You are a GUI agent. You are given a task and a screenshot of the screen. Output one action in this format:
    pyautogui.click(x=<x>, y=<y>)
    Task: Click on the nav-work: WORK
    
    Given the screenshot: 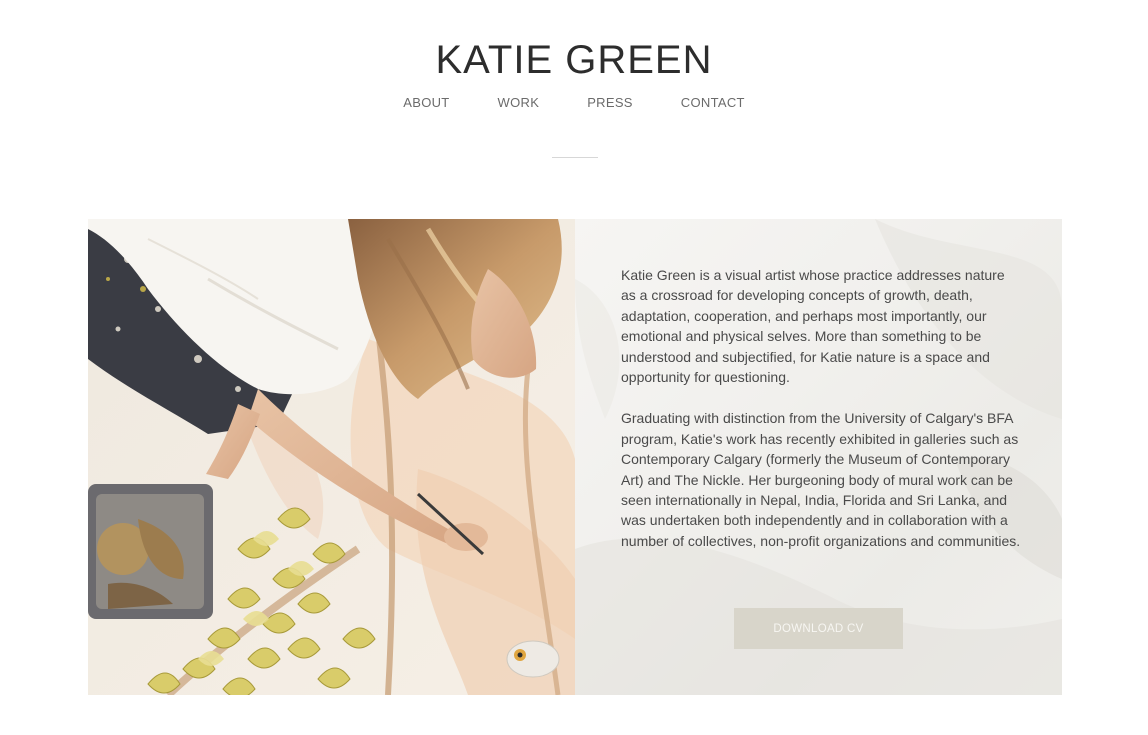 What is the action you would take?
    pyautogui.click(x=519, y=102)
    